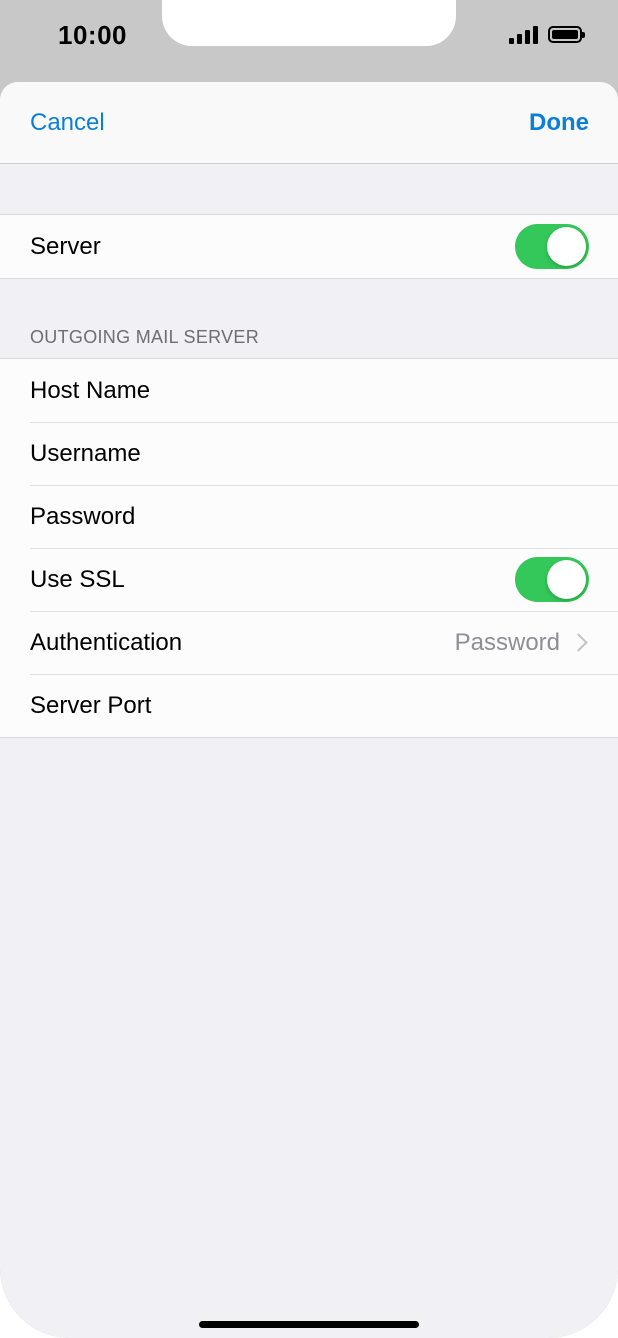 This screenshot has width=618, height=1338. I want to click on authentication-row: Authentication Password, so click(309, 642).